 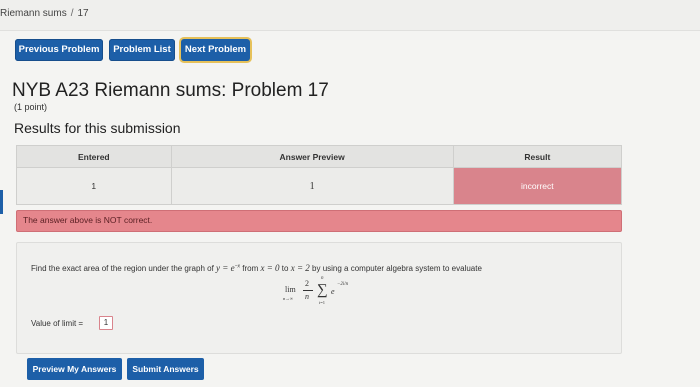 I want to click on summation-upper: n, so click(x=322, y=278).